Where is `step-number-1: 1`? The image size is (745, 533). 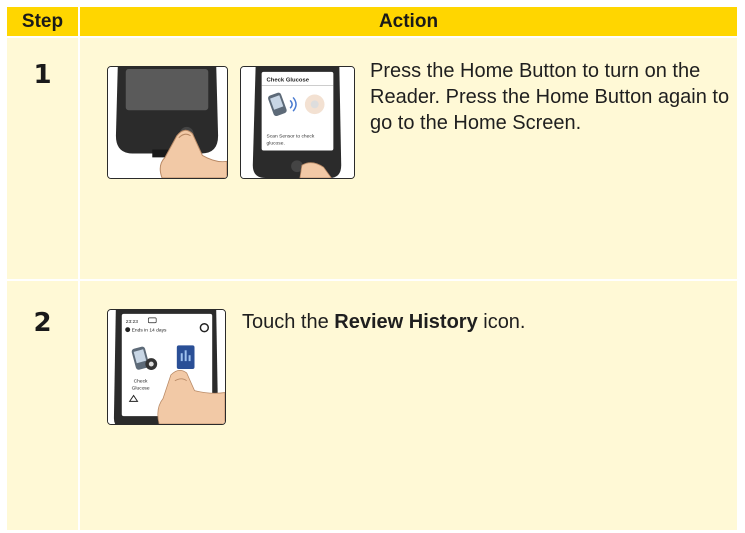 step-number-1: 1 is located at coordinates (42, 75).